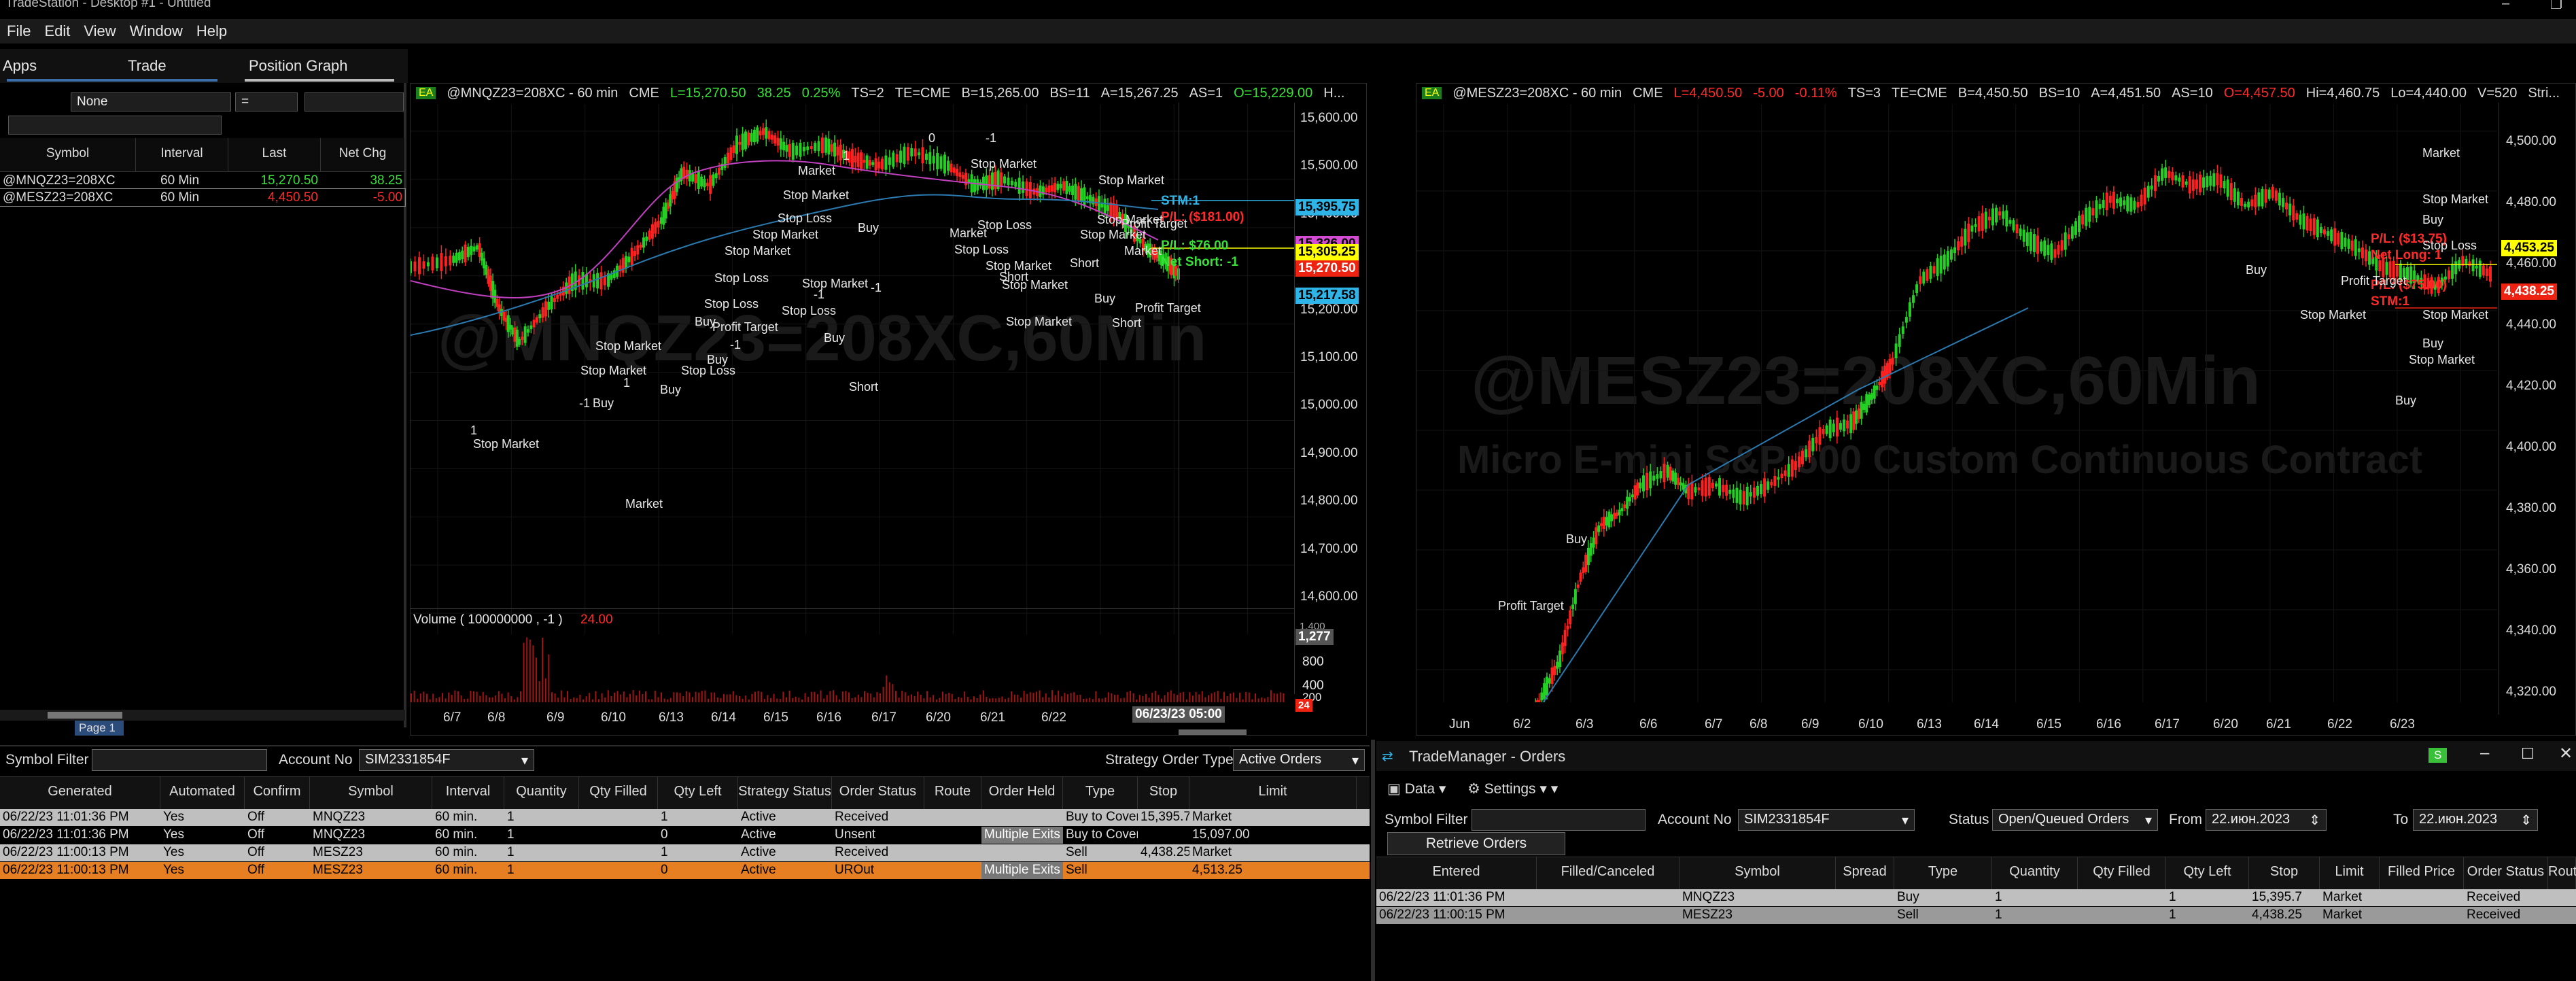 The height and width of the screenshot is (981, 2576). What do you see at coordinates (151, 101) in the screenshot?
I see `watchlist-filter-select: None` at bounding box center [151, 101].